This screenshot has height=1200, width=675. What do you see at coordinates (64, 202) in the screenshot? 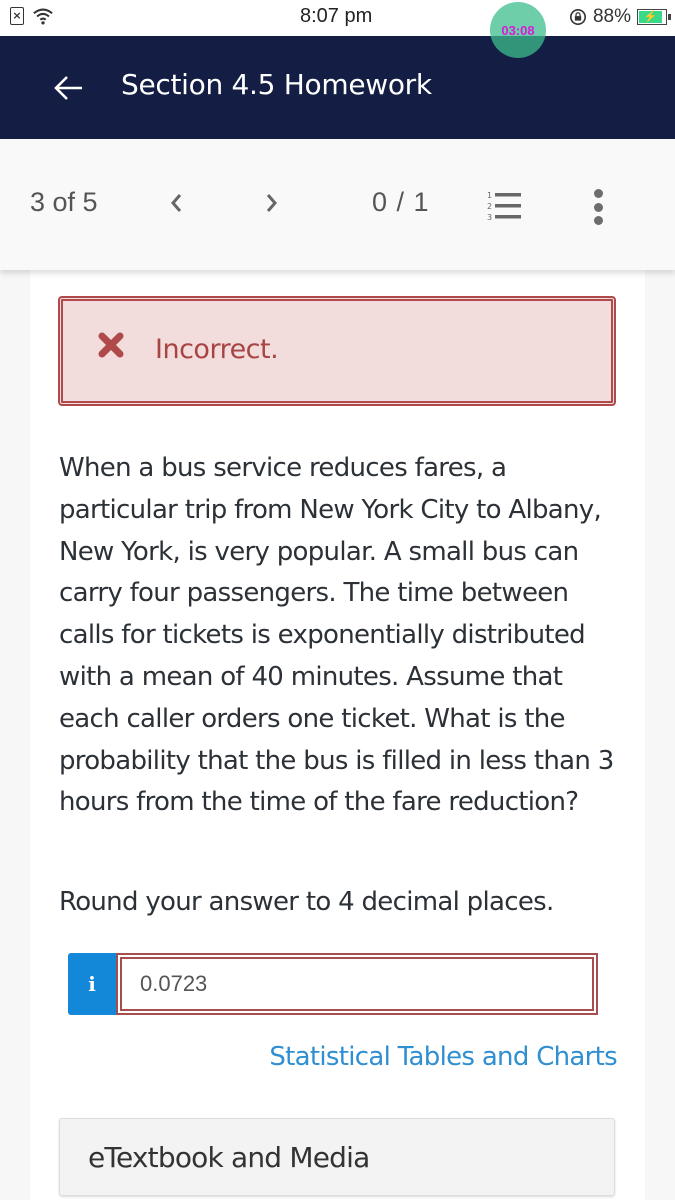
I see `question-position: 3 of 5` at bounding box center [64, 202].